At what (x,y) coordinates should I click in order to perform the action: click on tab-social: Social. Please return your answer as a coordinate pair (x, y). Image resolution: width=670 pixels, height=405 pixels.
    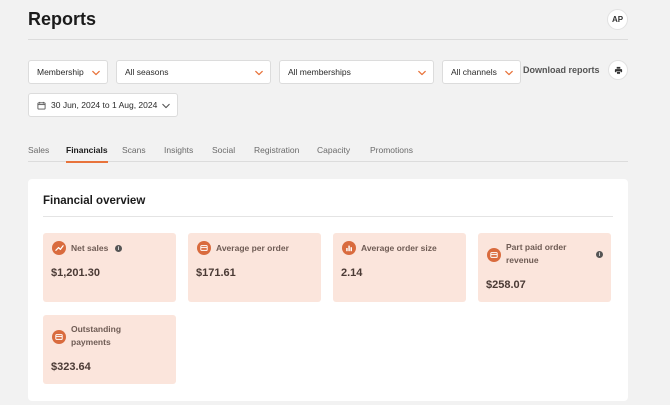
    Looking at the image, I should click on (223, 153).